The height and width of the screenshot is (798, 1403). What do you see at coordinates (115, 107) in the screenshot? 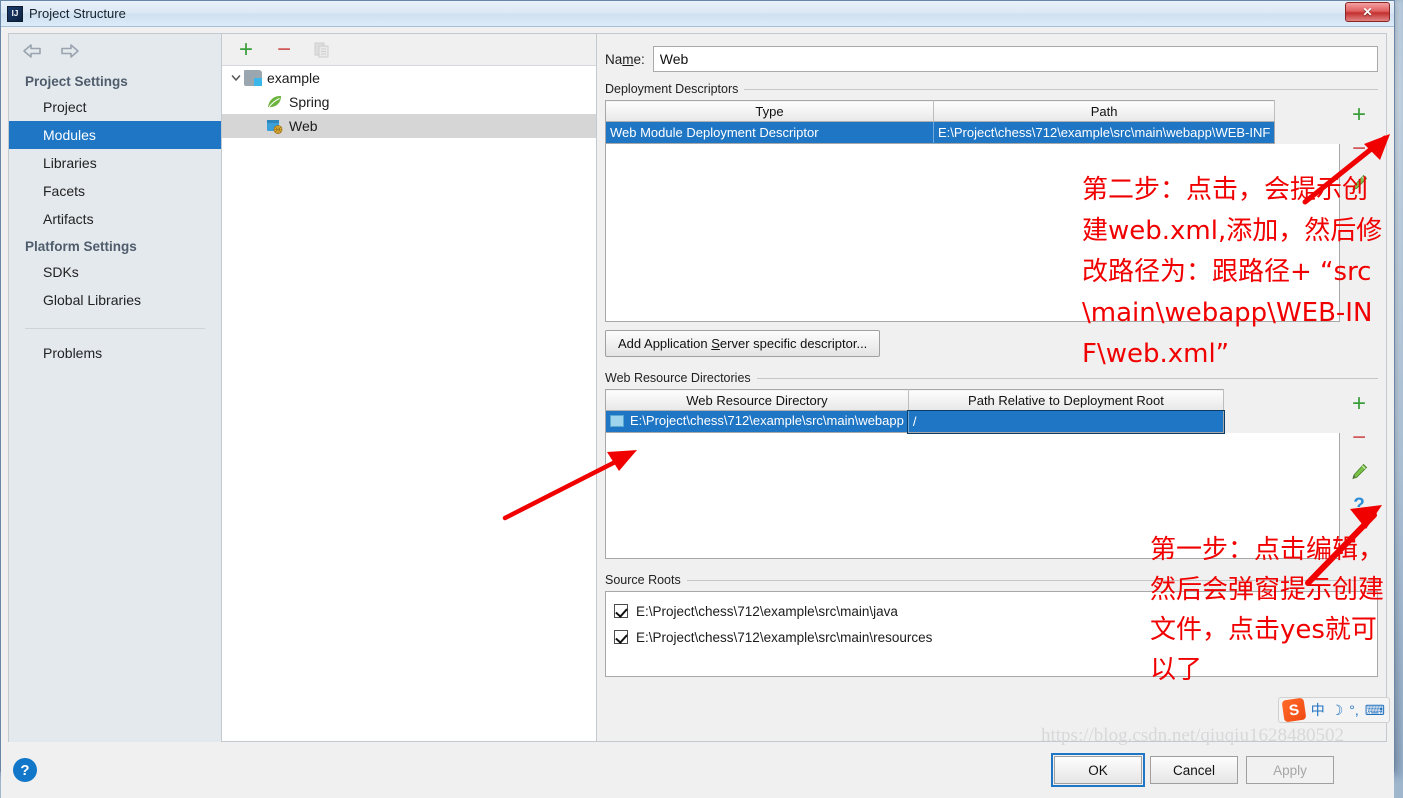
I see `sidebar-item-project: Project` at bounding box center [115, 107].